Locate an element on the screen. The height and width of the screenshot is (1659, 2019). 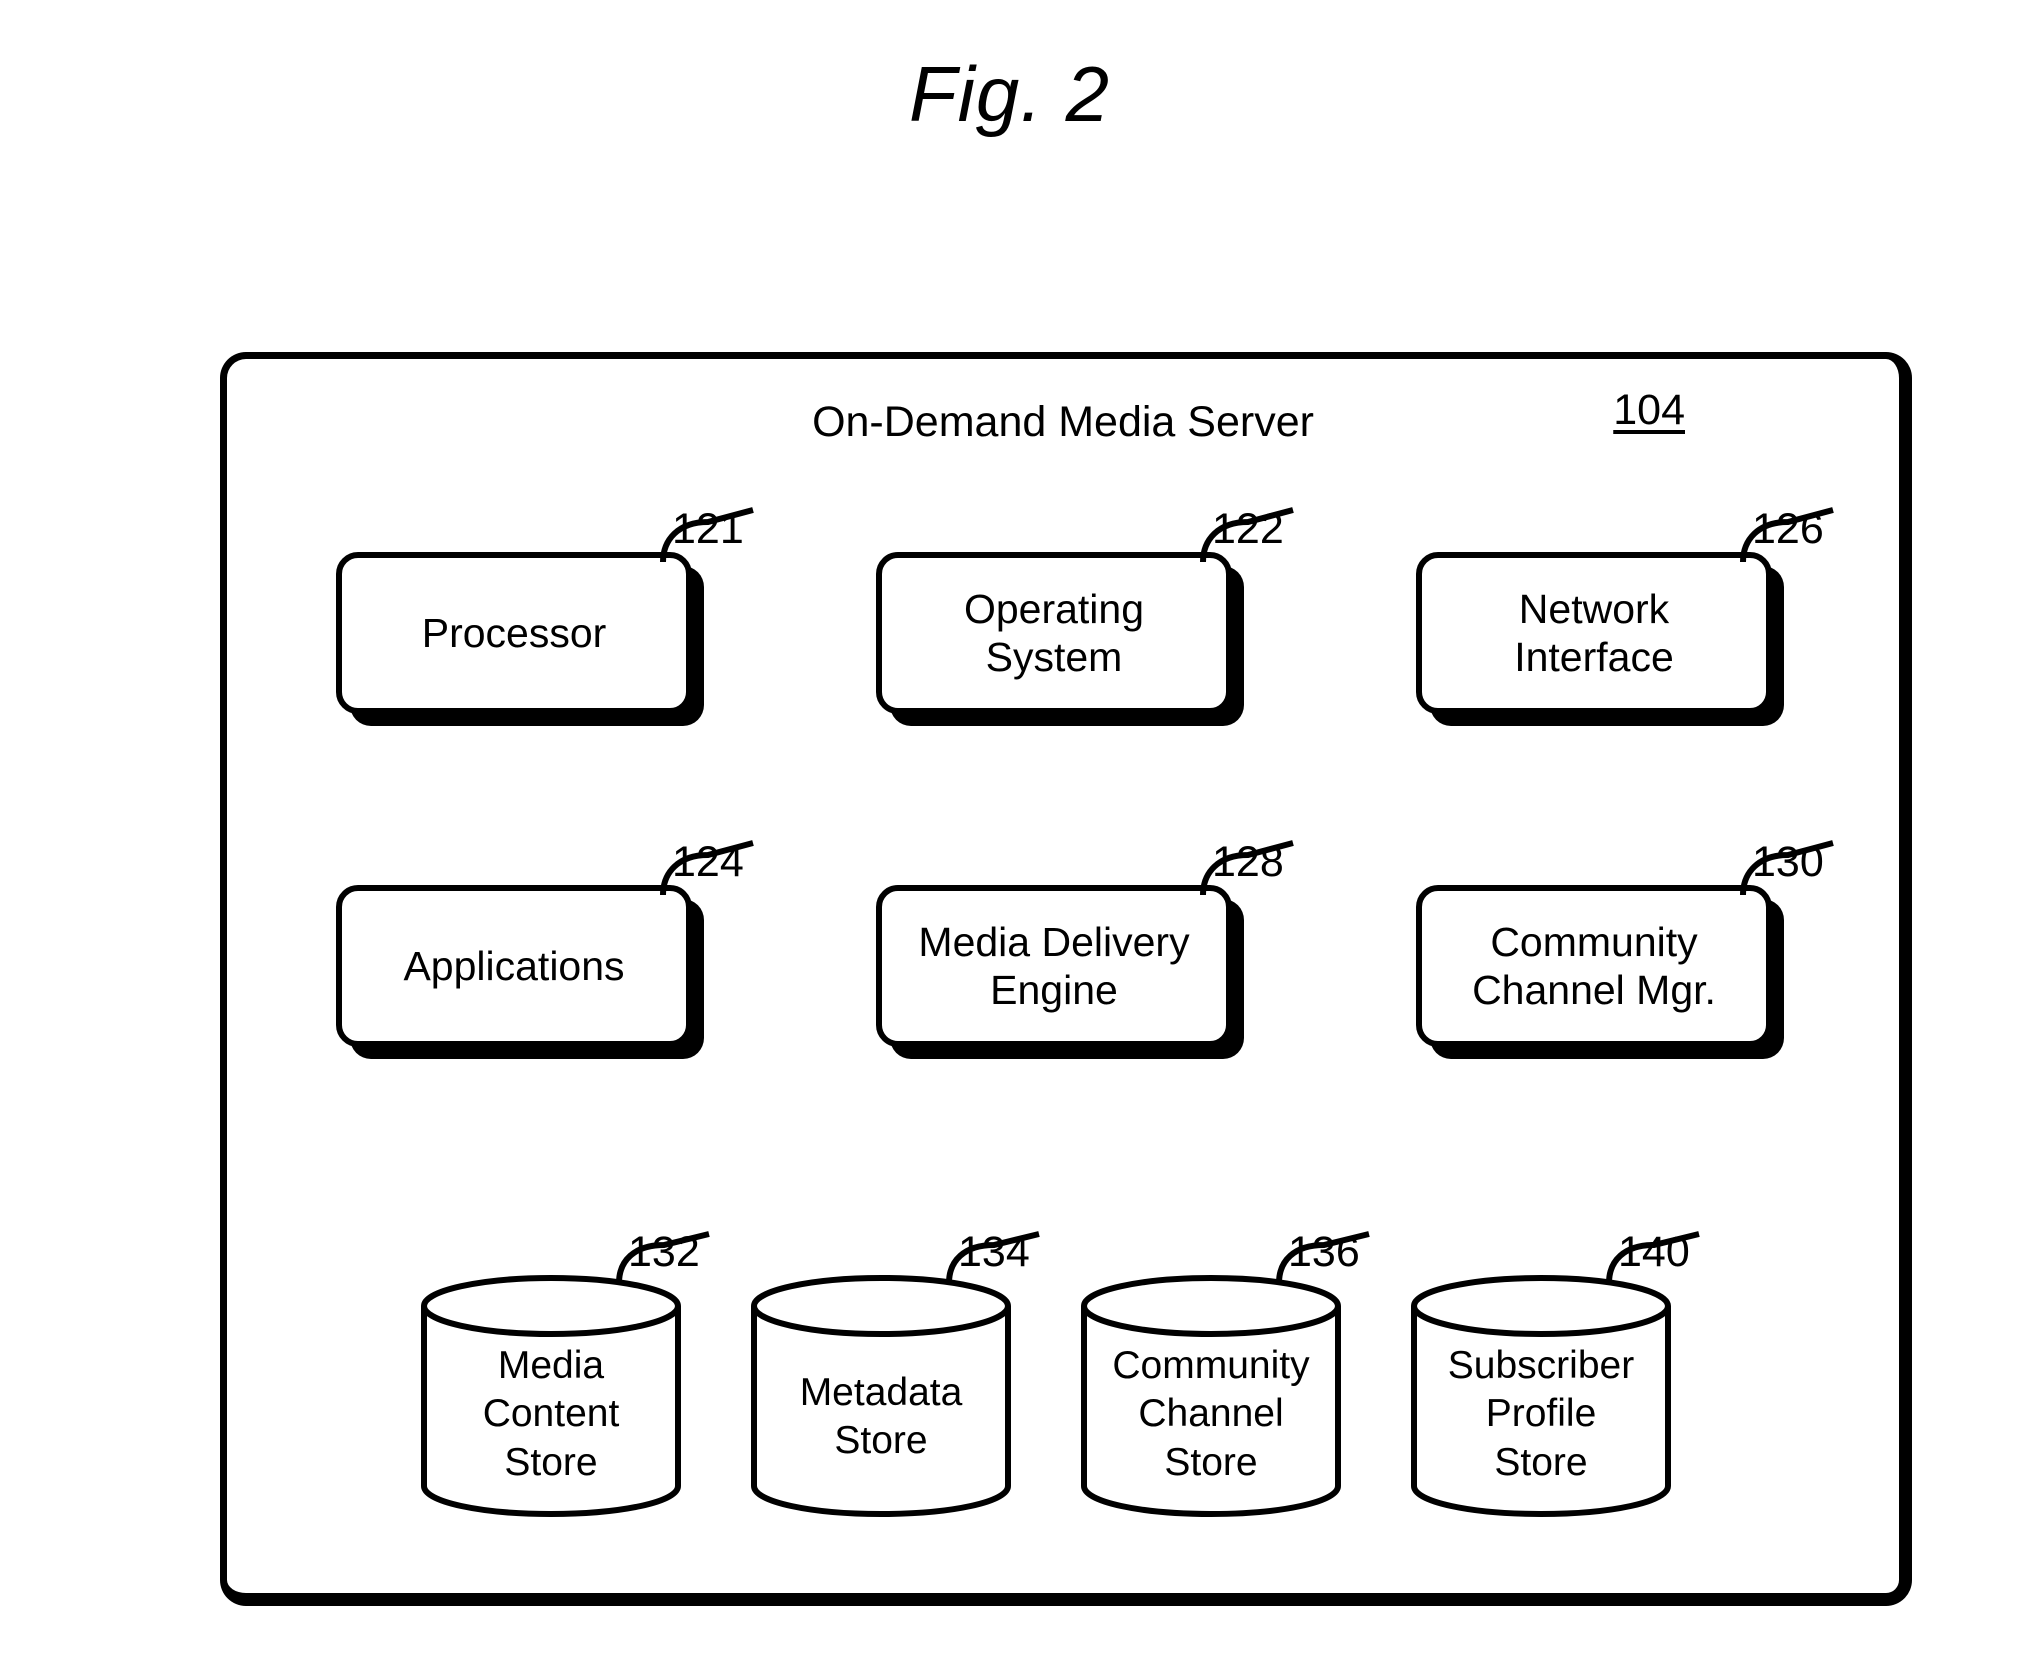
component-box-applications: Applications is located at coordinates (514, 966).